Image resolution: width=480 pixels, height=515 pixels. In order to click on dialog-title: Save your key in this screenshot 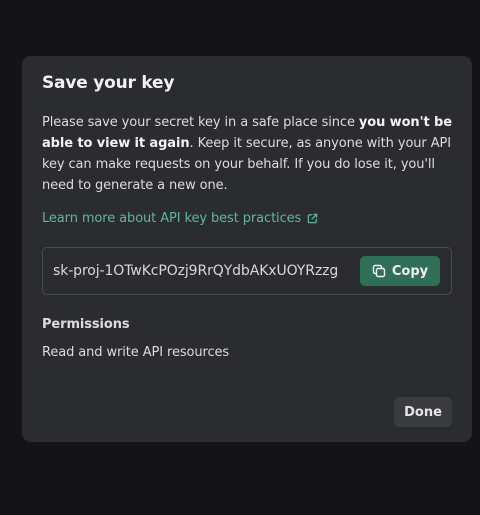, I will do `click(108, 83)`.